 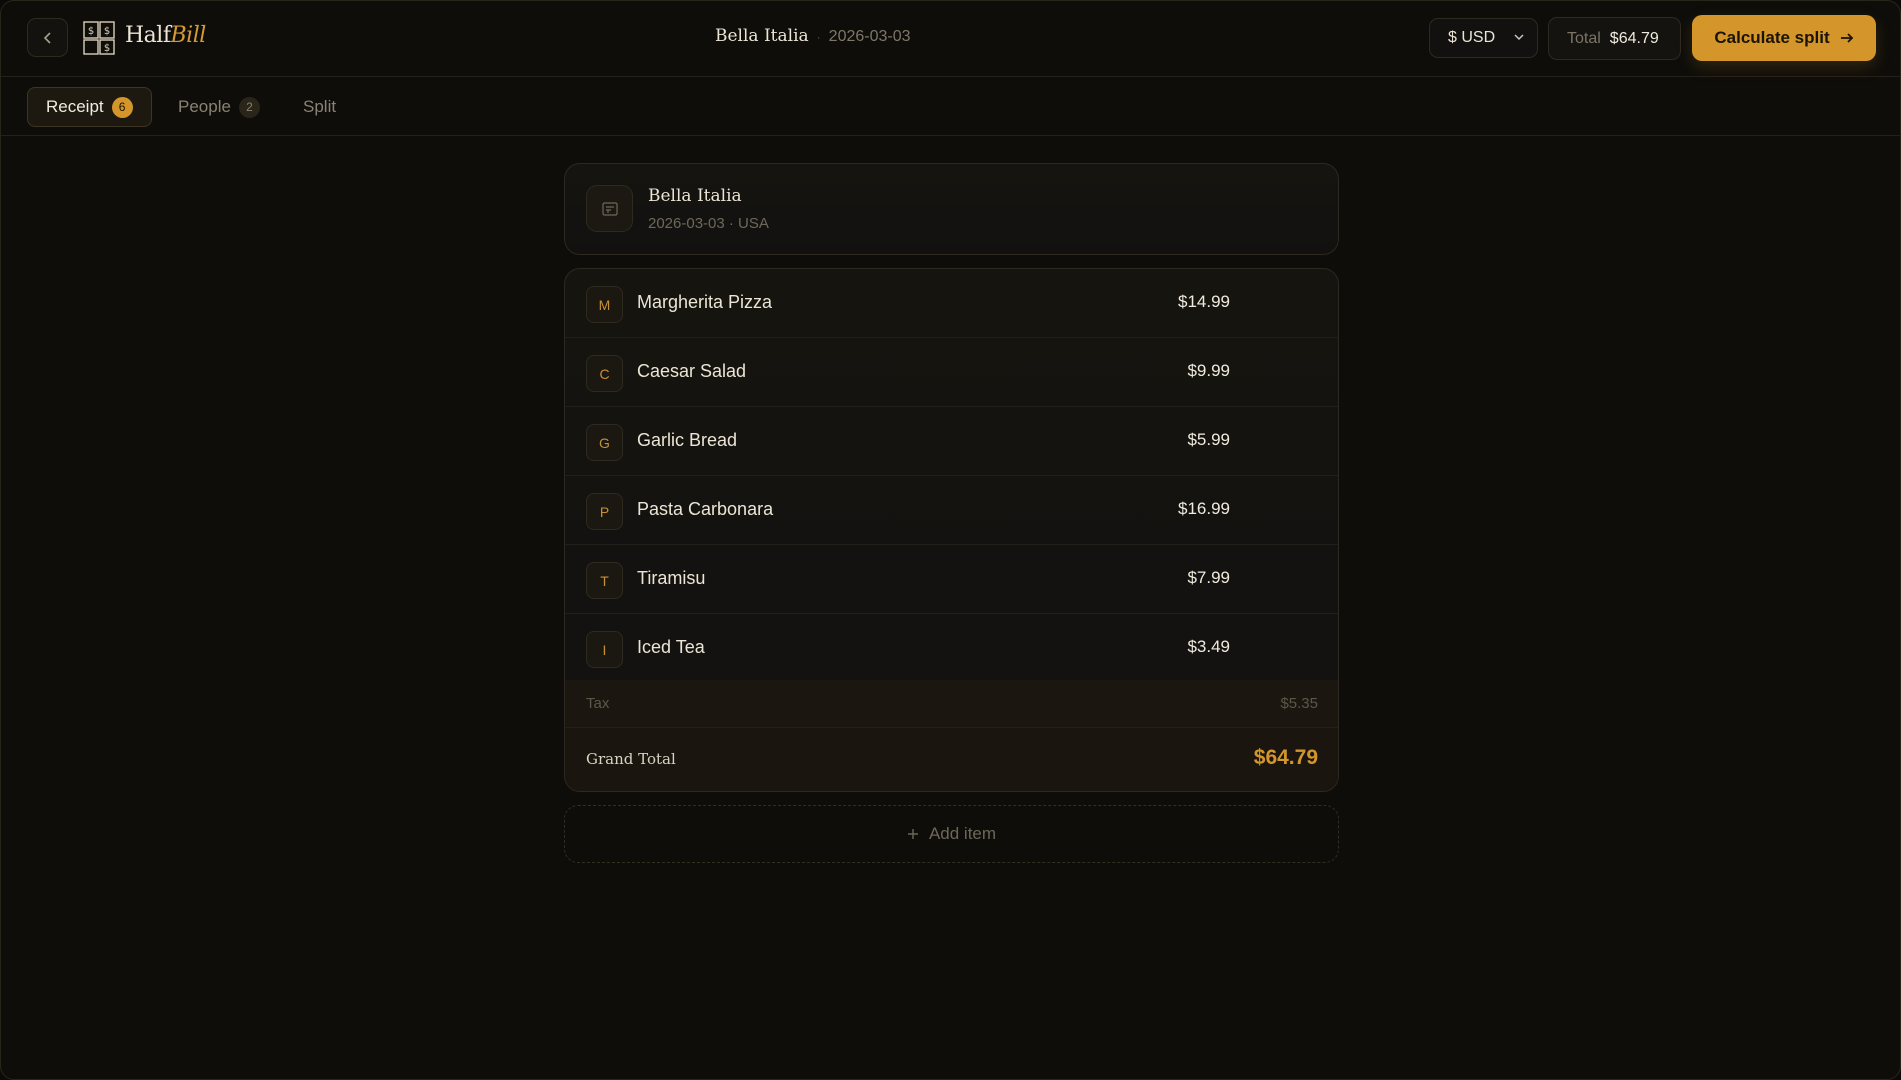 What do you see at coordinates (122, 107) in the screenshot?
I see `tab-receipt-badge: 6` at bounding box center [122, 107].